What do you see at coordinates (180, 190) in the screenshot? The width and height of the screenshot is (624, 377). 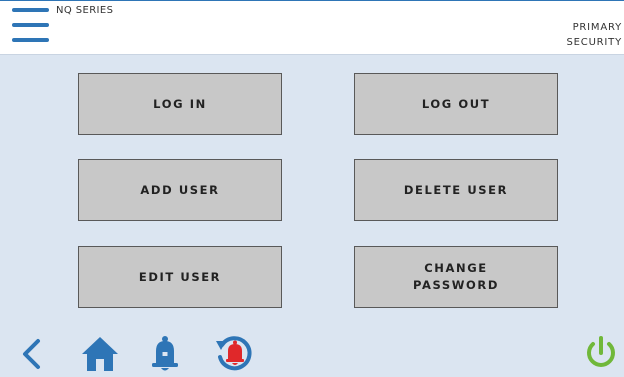 I see `add-user-button: ADD USER` at bounding box center [180, 190].